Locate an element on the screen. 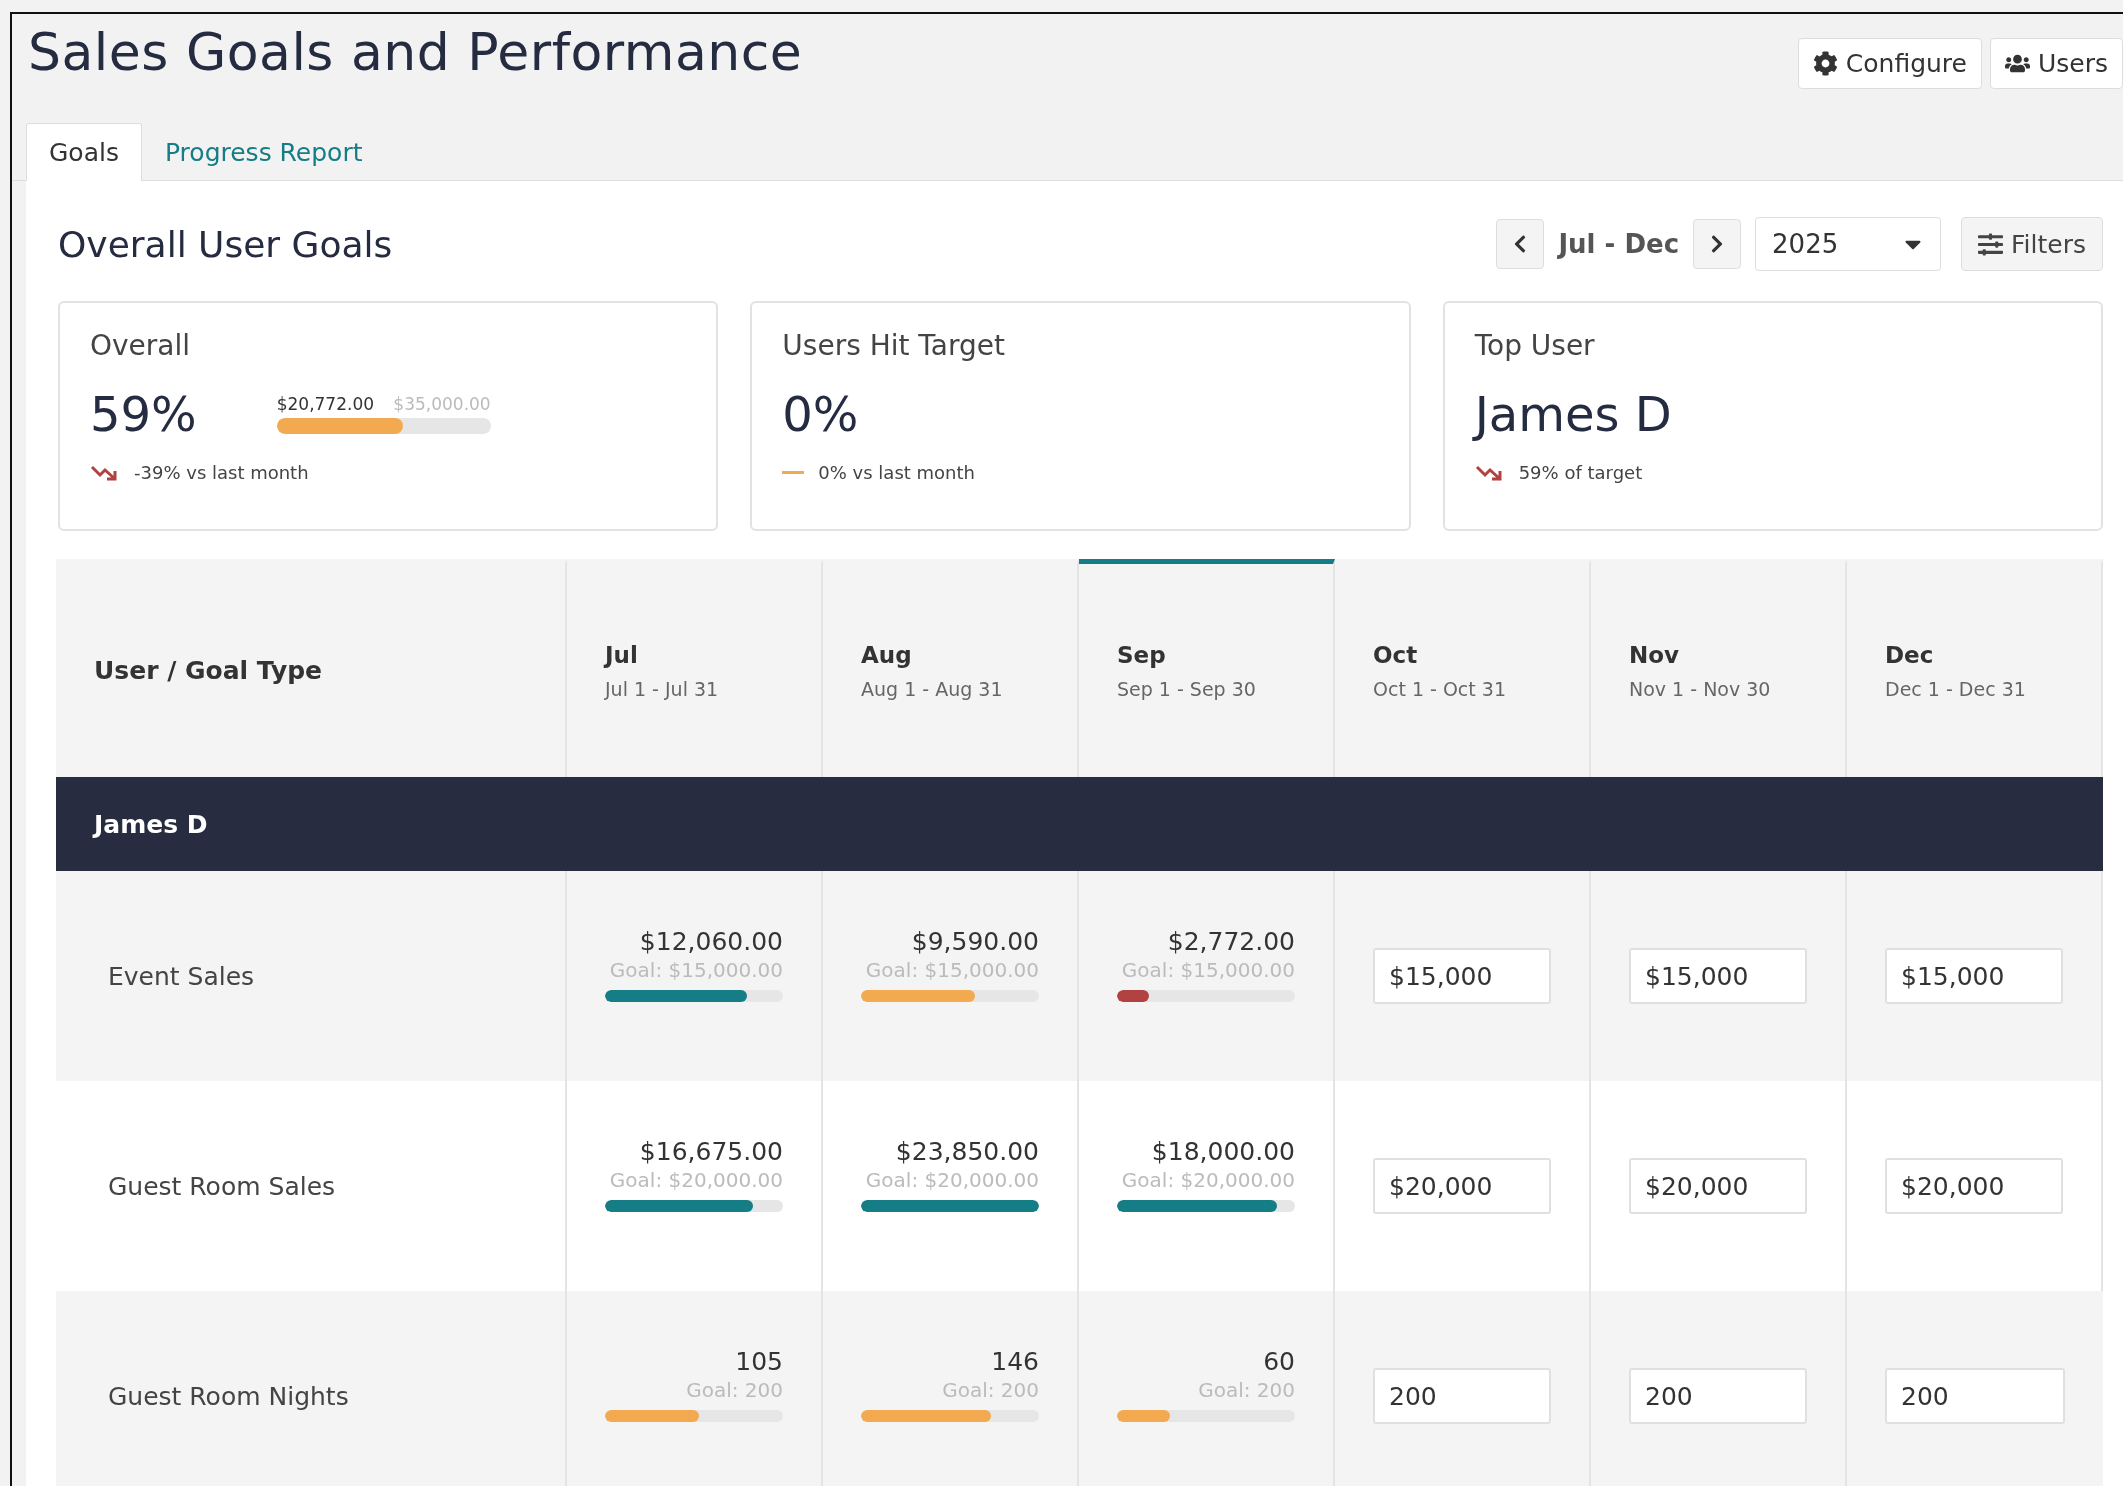  month-name: Oct is located at coordinates (1396, 654).